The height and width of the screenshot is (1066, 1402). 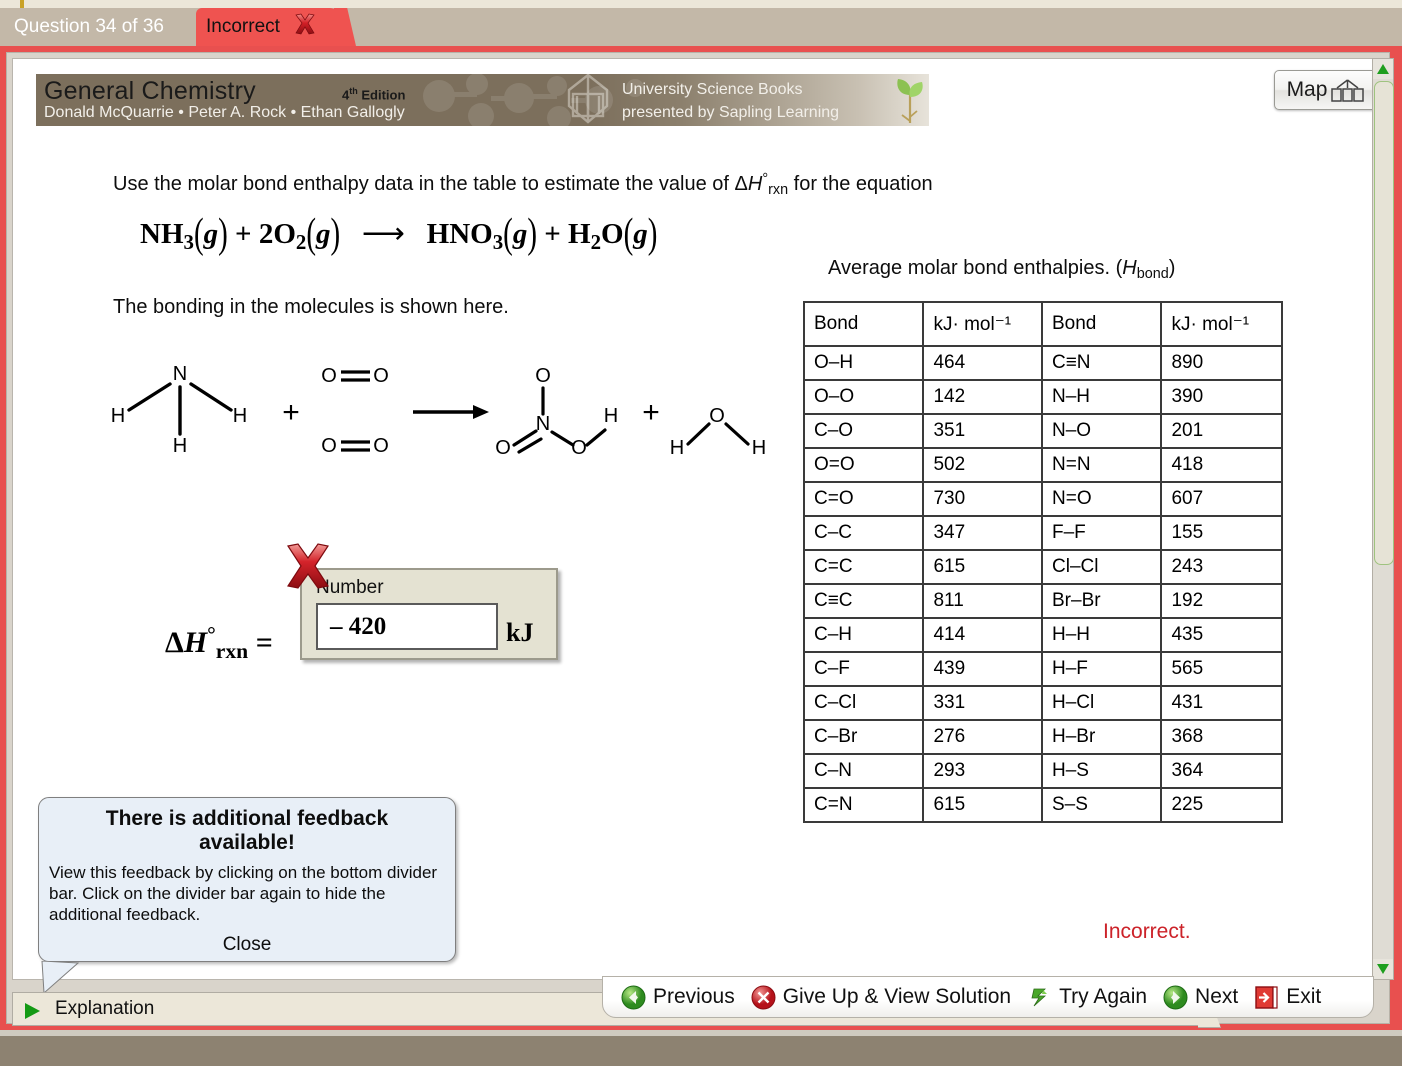 I want to click on product-1-subscript: 3, so click(x=498, y=241).